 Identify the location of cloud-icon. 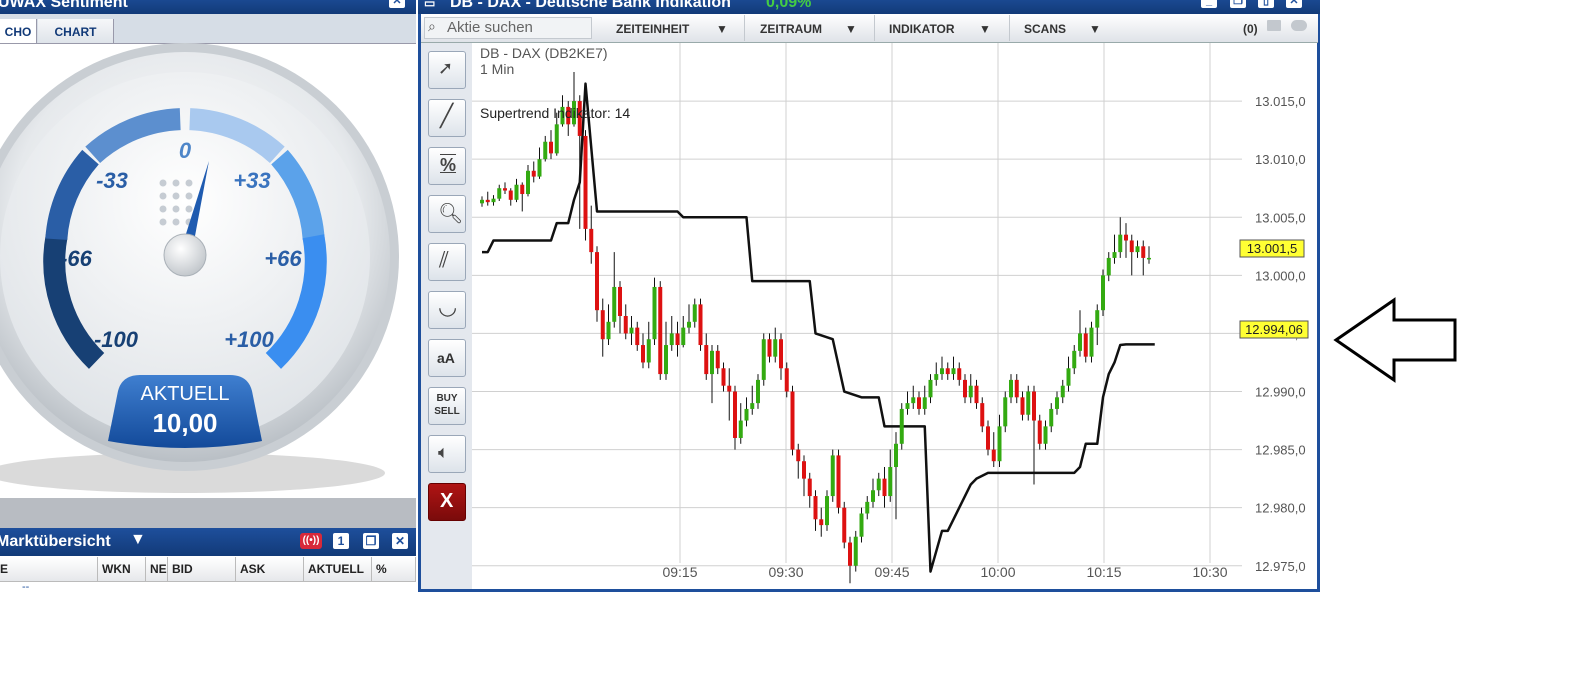
(1299, 25).